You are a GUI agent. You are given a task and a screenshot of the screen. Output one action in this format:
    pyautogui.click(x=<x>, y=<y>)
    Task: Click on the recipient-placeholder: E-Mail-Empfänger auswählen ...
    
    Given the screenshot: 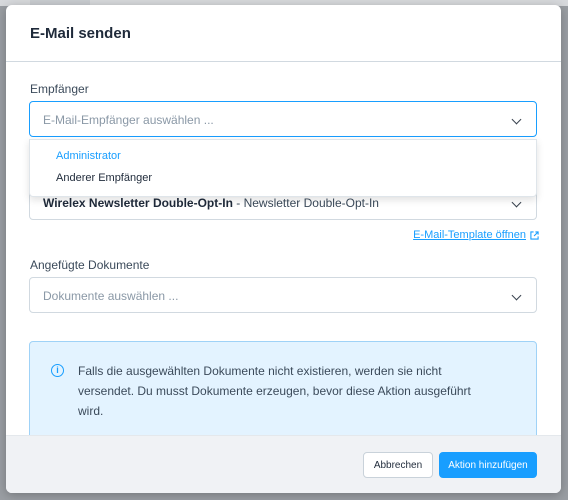 What is the action you would take?
    pyautogui.click(x=128, y=120)
    